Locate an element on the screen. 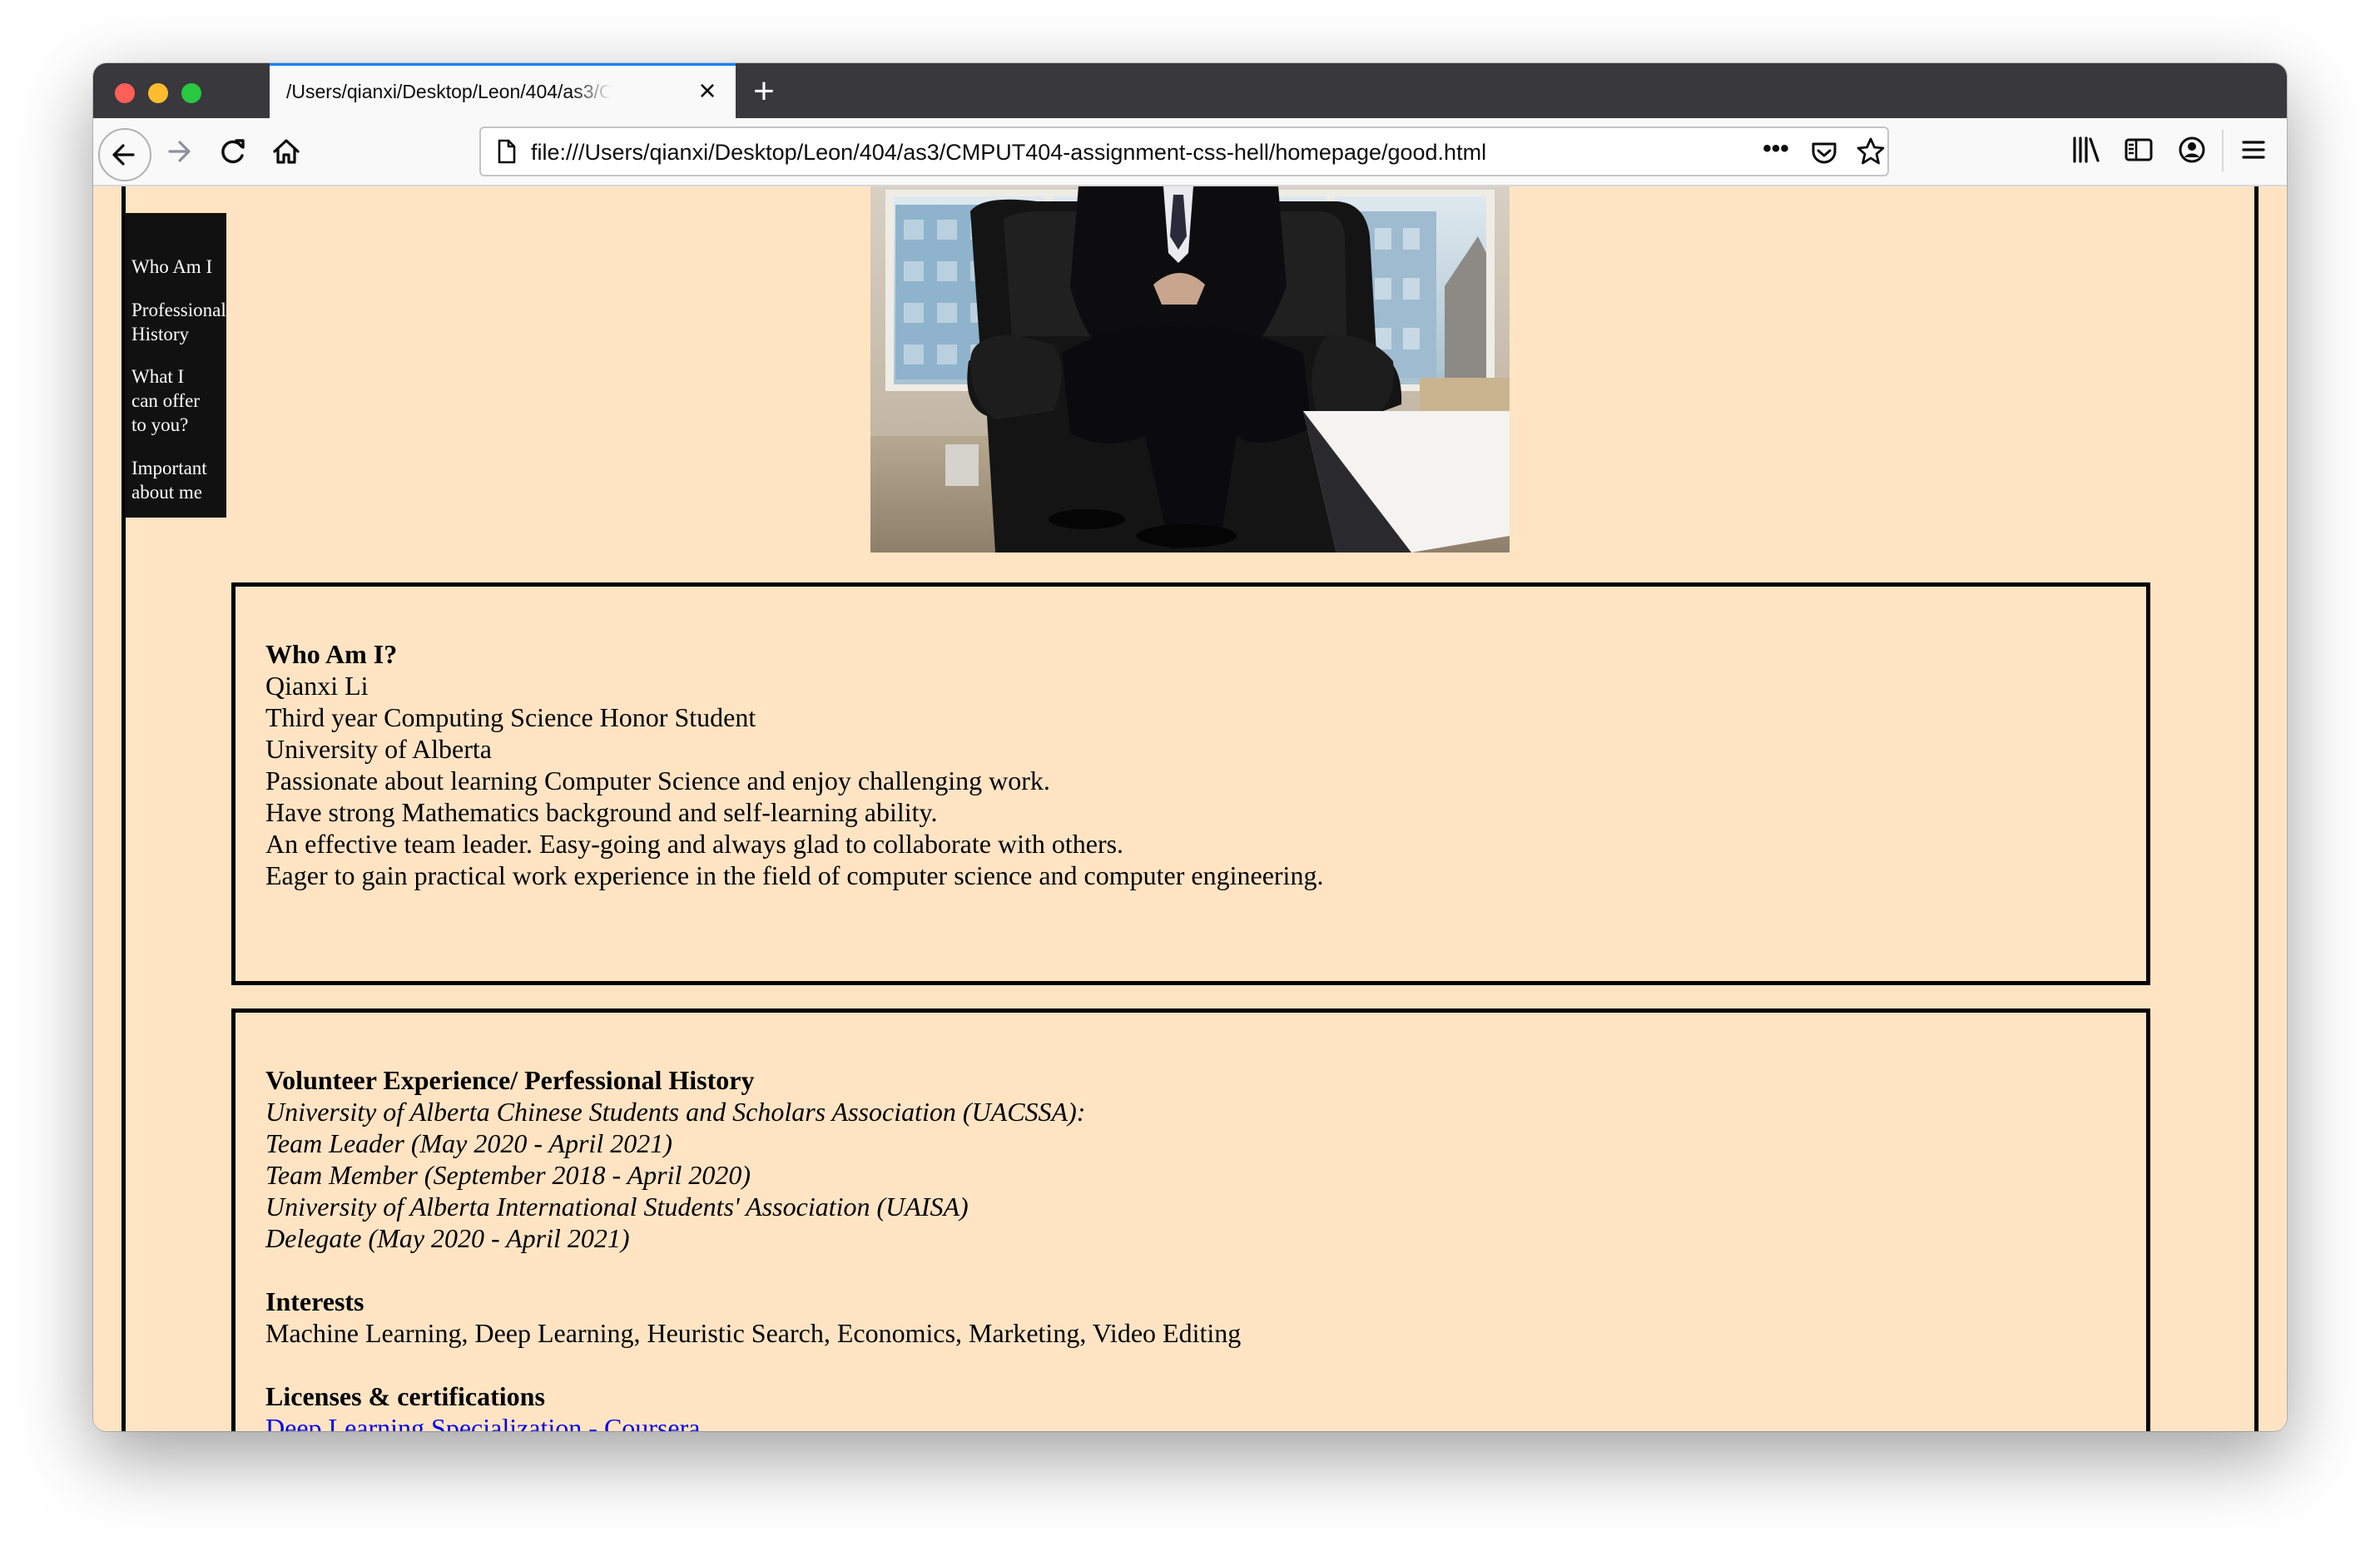  profile-photo is located at coordinates (1190, 369).